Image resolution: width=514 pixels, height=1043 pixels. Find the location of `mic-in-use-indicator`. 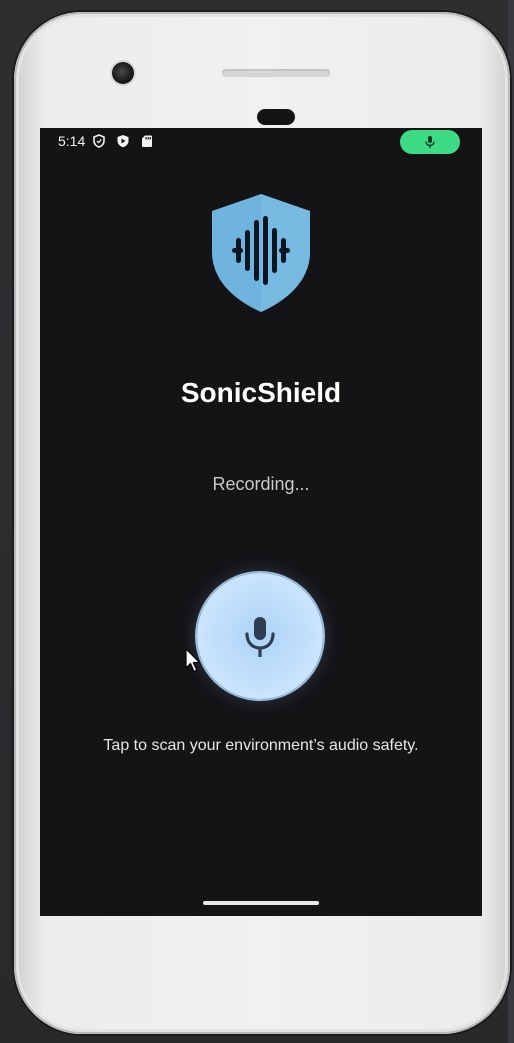

mic-in-use-indicator is located at coordinates (430, 142).